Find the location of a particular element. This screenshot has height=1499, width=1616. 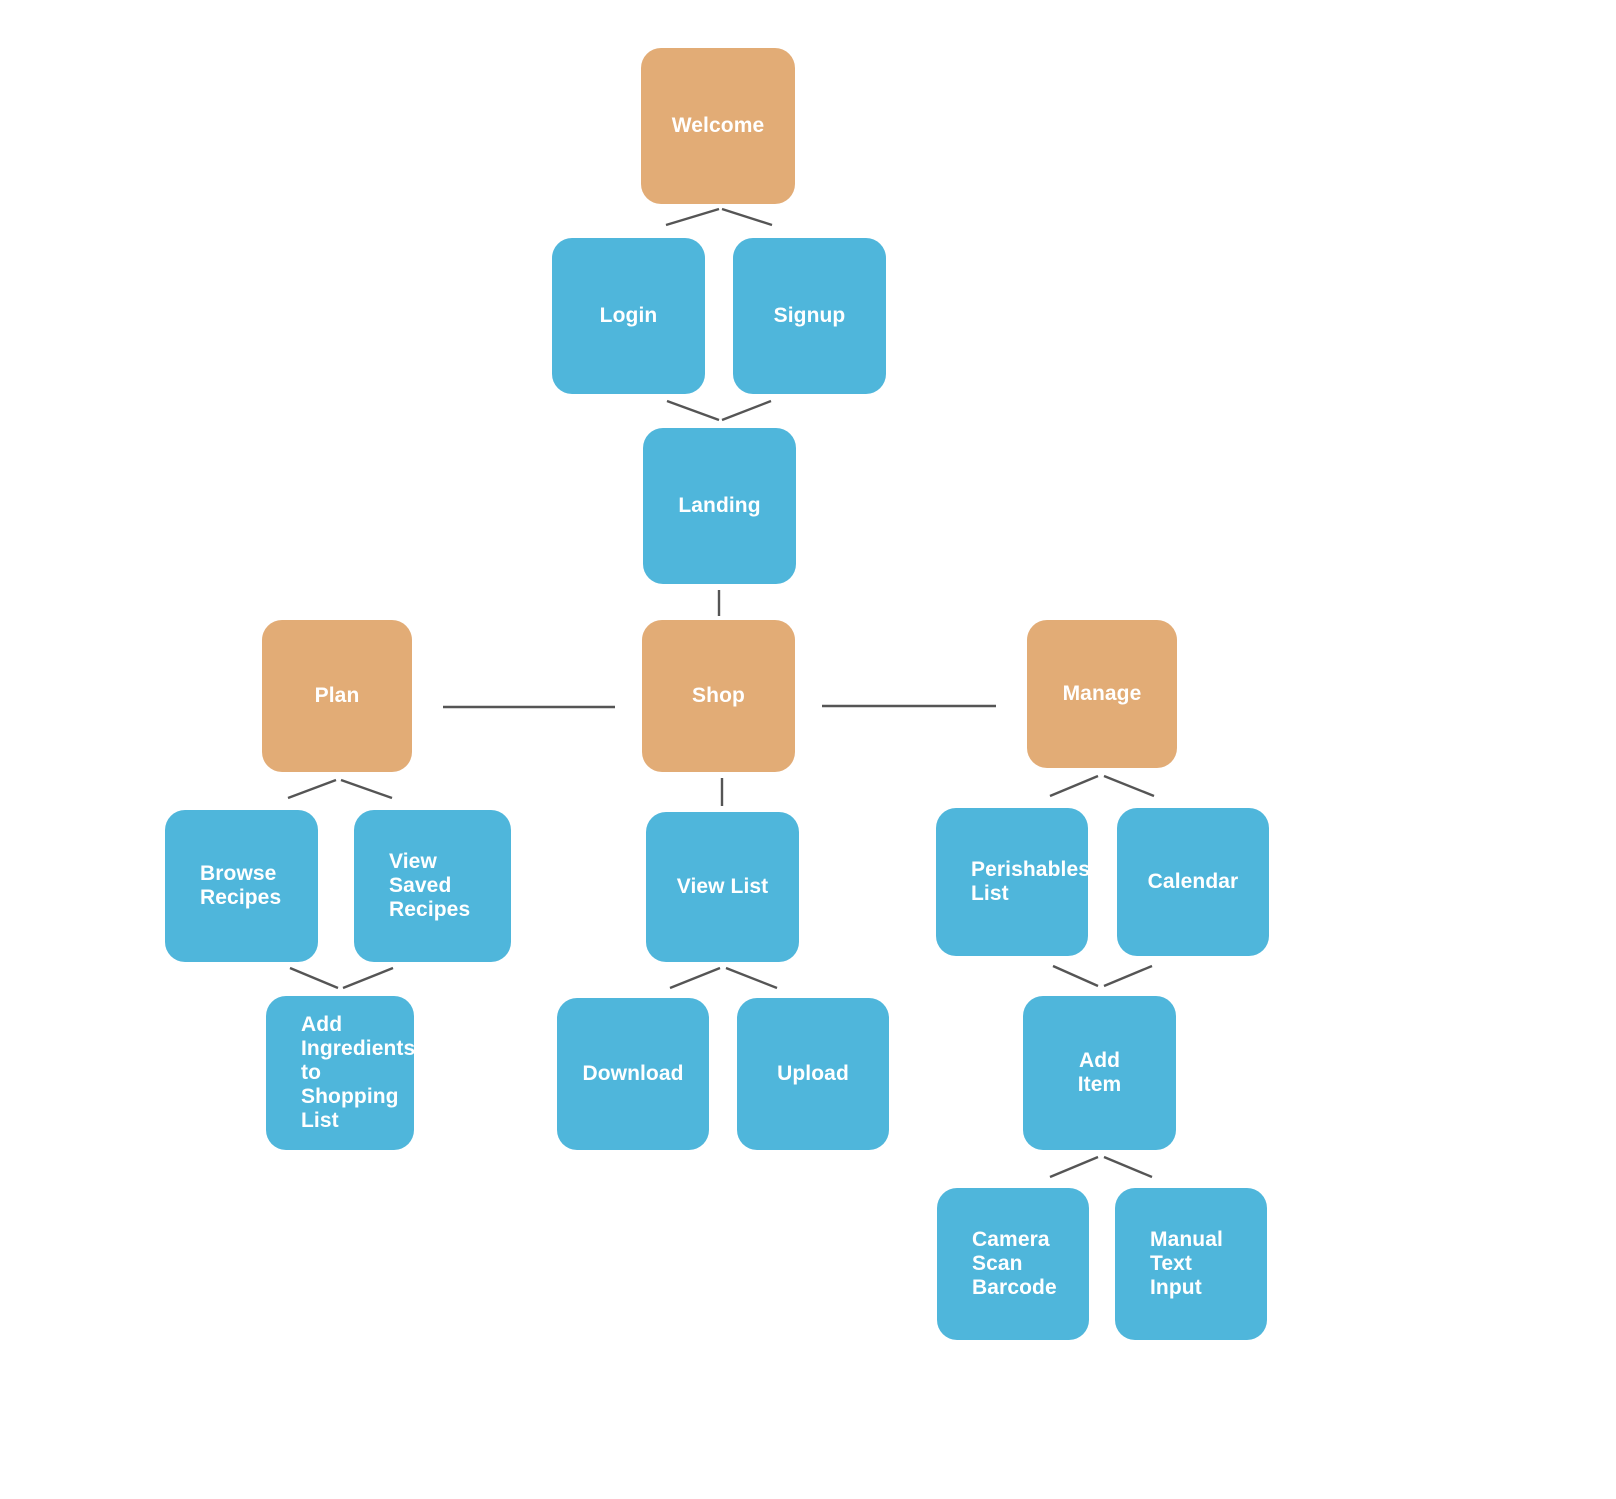

node-shop: Shop is located at coordinates (718, 696).